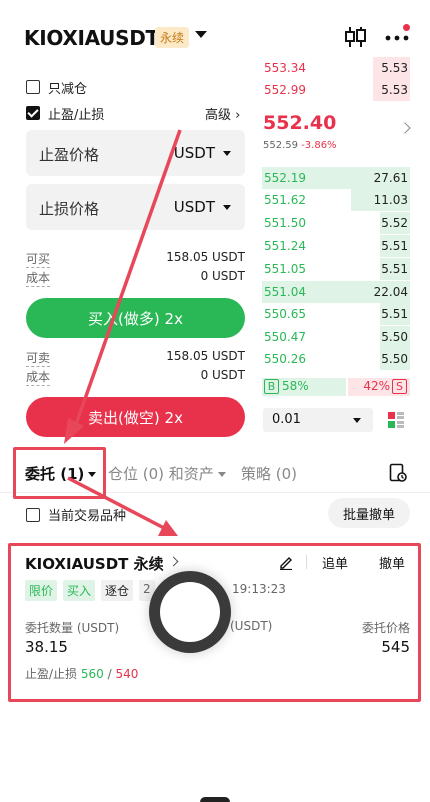 This screenshot has height=802, width=430. What do you see at coordinates (336, 337) in the screenshot?
I see `bid-row: 550.47 5.50` at bounding box center [336, 337].